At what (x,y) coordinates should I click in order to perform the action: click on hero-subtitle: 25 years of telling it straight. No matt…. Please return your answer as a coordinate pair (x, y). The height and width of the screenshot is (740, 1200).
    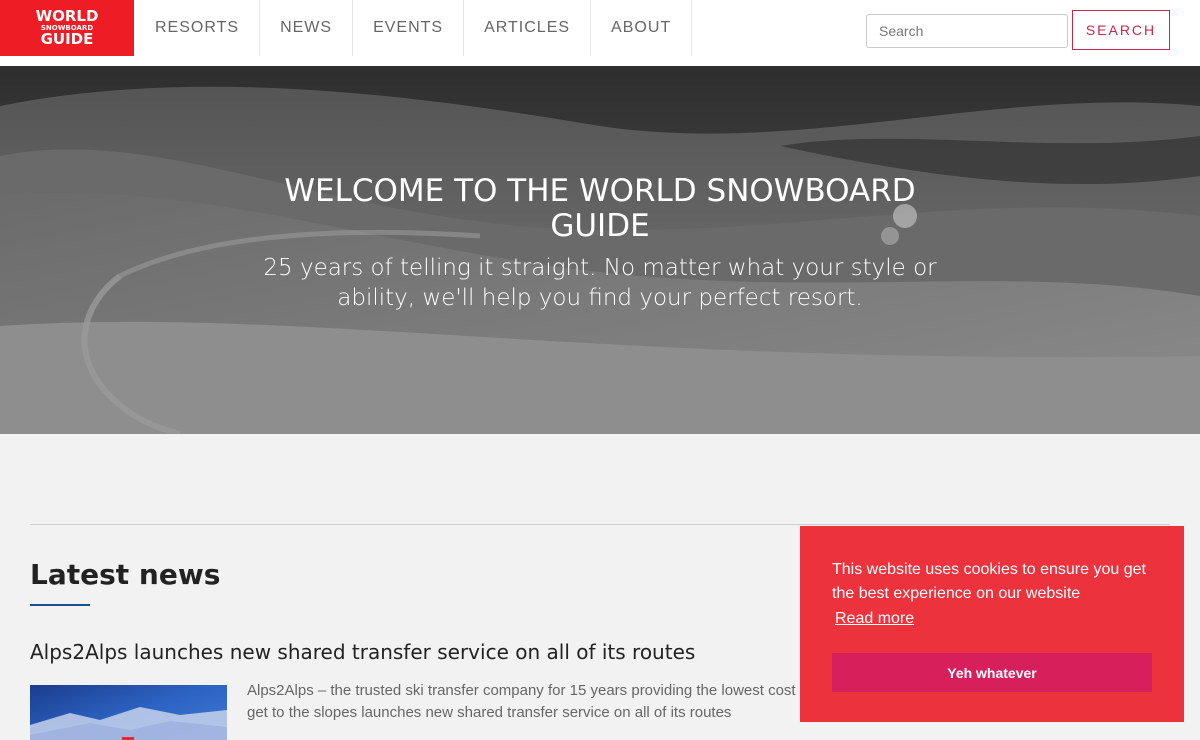
    Looking at the image, I should click on (600, 283).